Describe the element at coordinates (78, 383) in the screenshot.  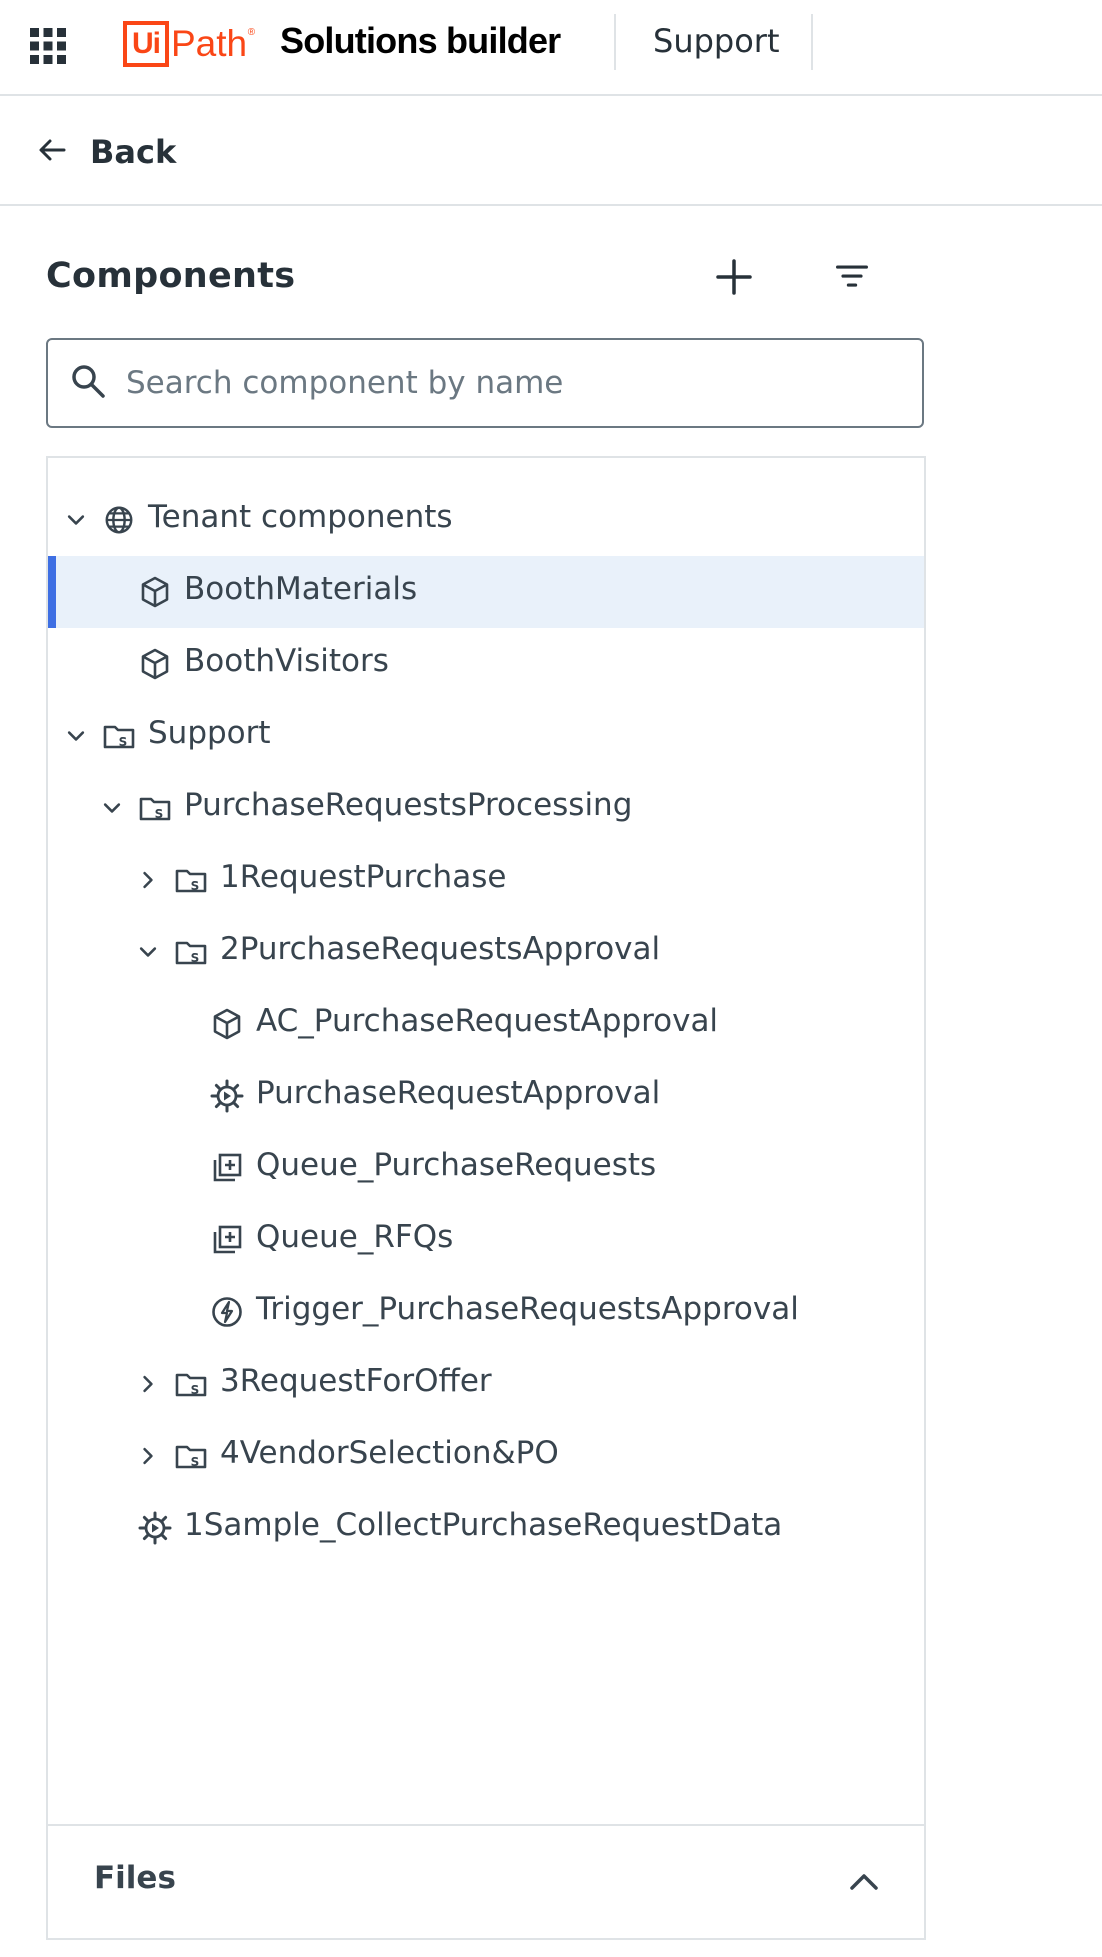
I see `search-icon` at that location.